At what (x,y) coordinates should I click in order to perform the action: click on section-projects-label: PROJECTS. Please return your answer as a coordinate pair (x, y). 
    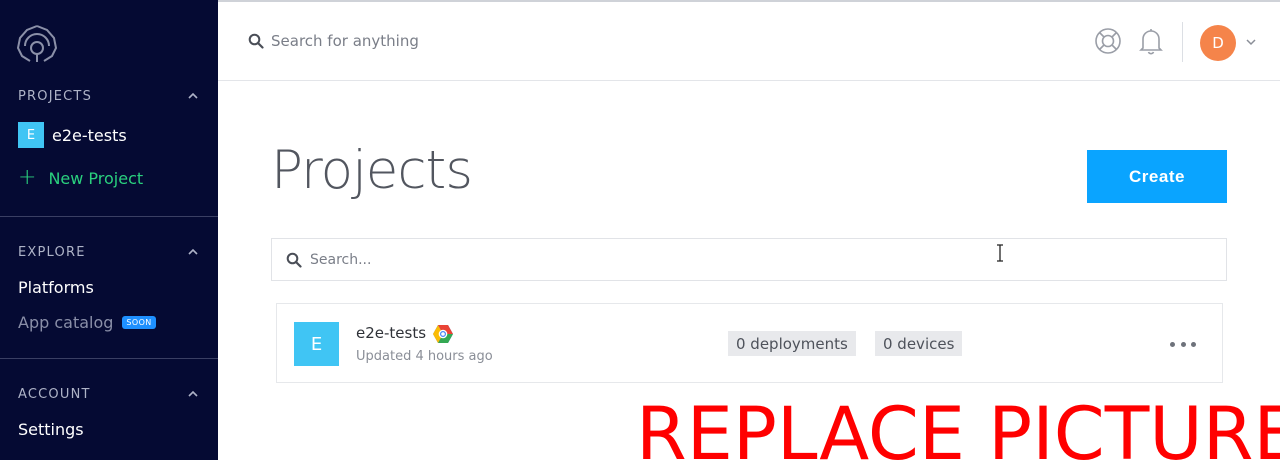
    Looking at the image, I should click on (55, 96).